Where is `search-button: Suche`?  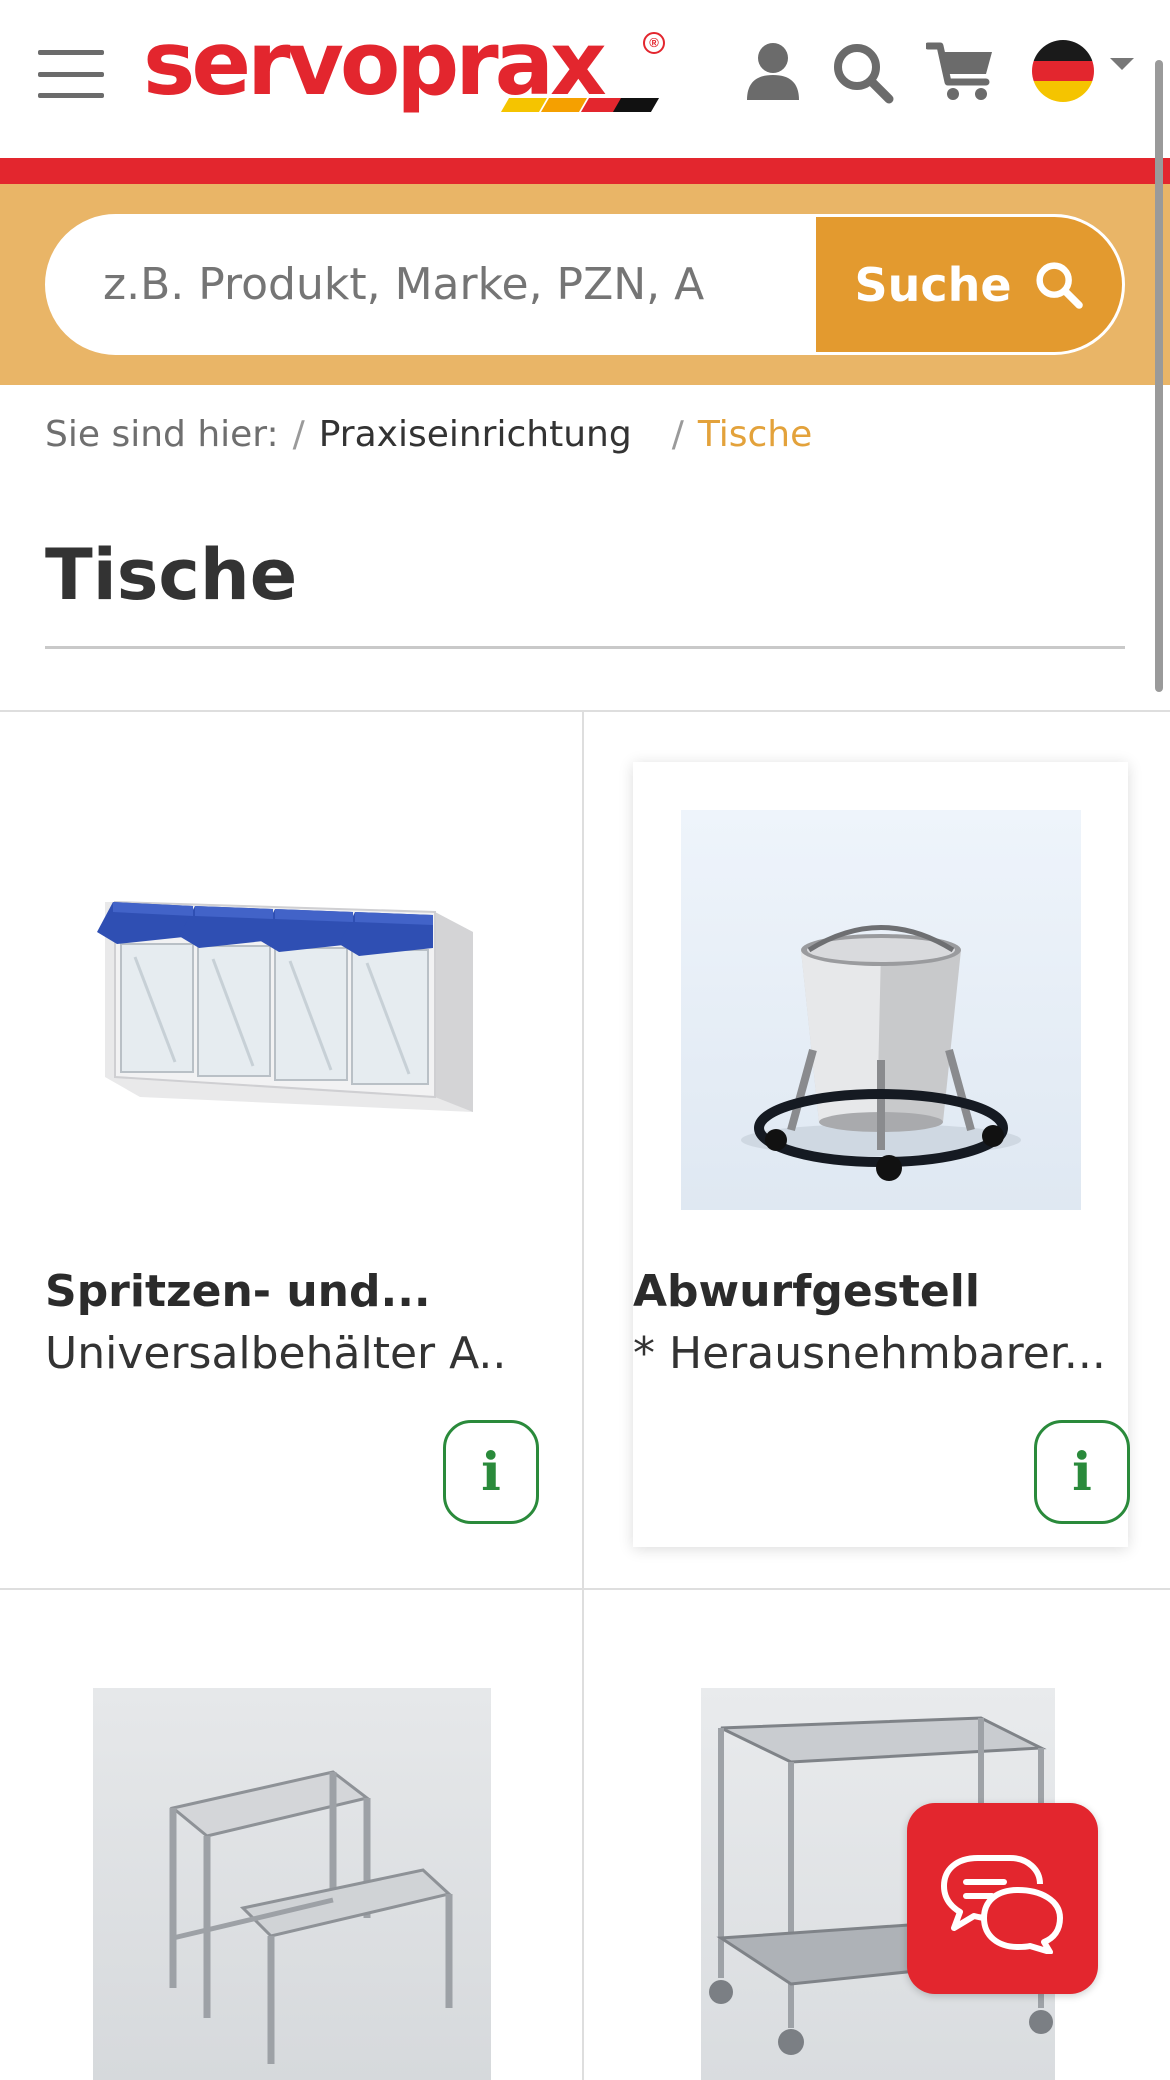
search-button: Suche is located at coordinates (969, 284).